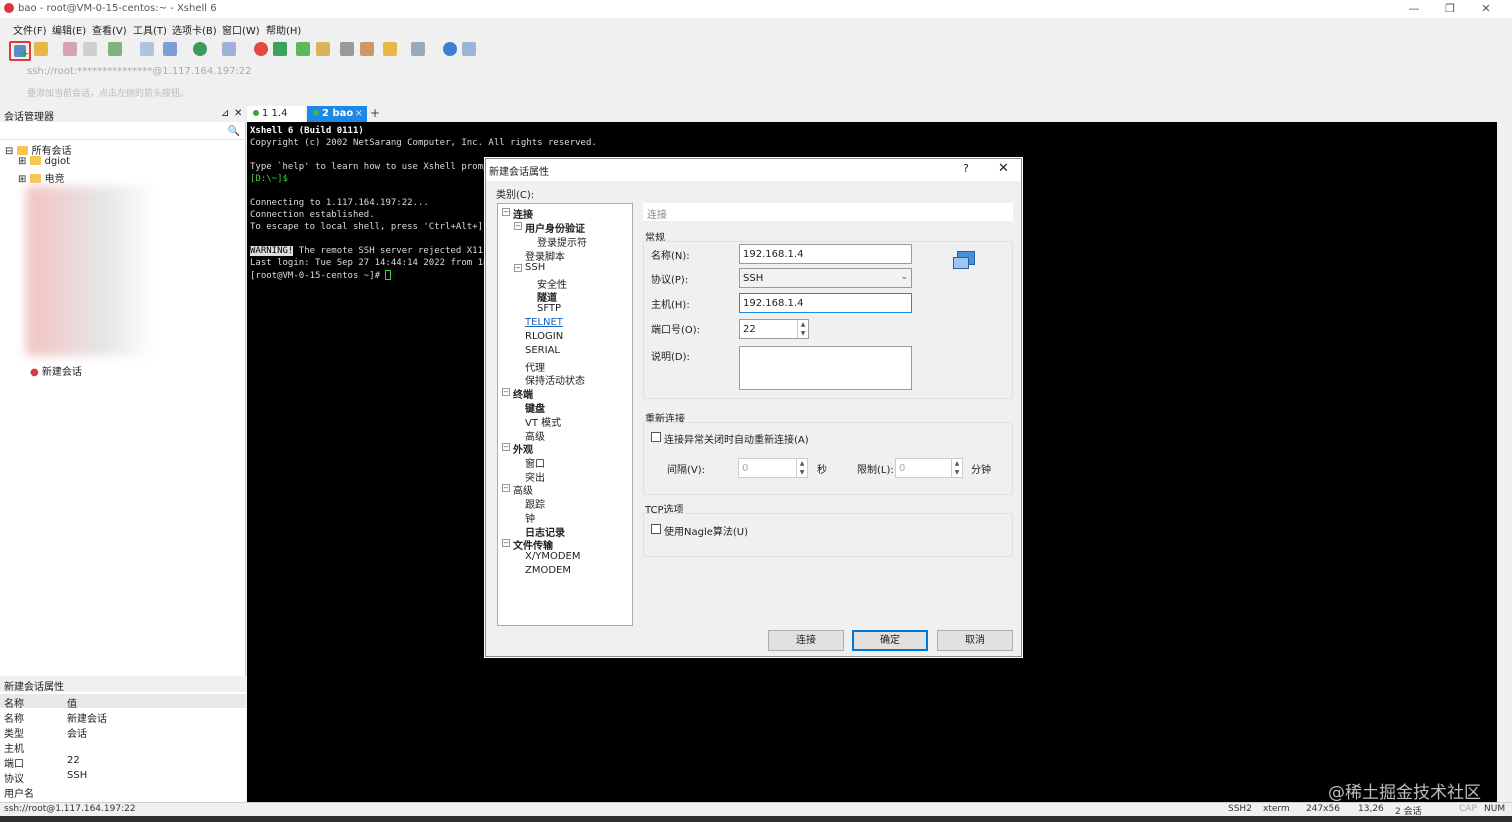 The width and height of the screenshot is (1512, 822). I want to click on new-session-button: +, so click(20, 51).